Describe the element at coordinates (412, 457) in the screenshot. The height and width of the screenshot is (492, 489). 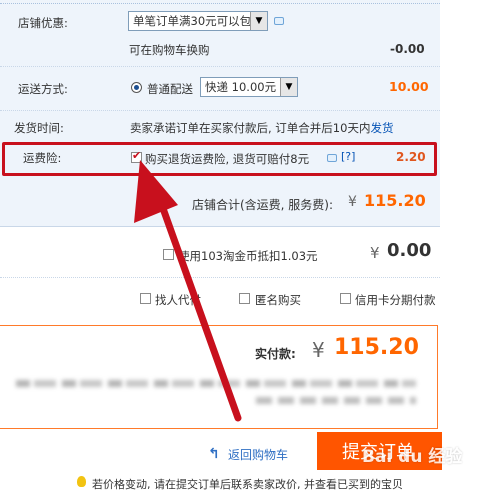
I see `baidu-watermark: Bai du 经验` at that location.